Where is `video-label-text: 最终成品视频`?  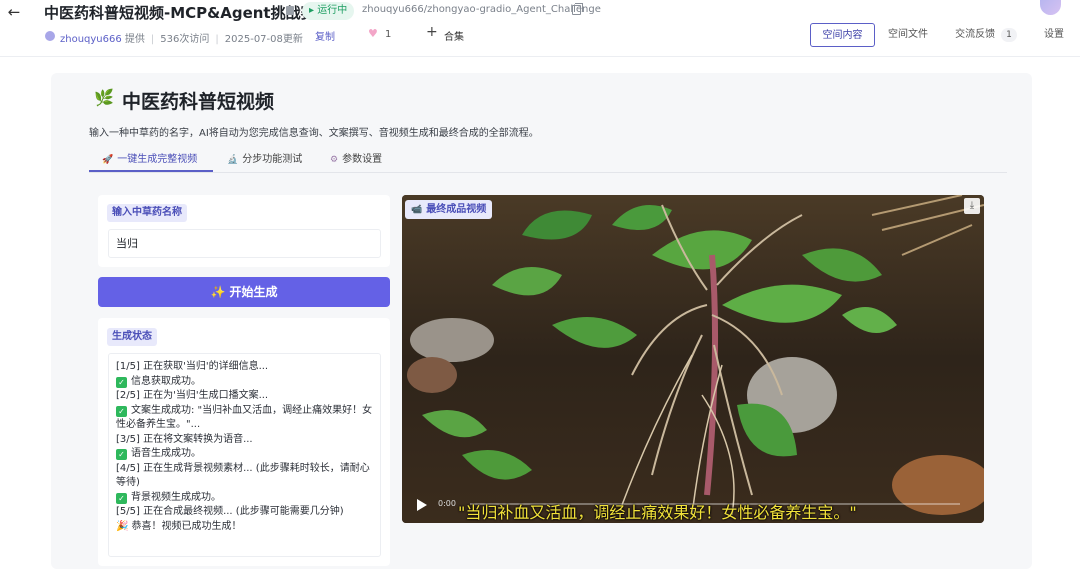 video-label-text: 最终成品视频 is located at coordinates (456, 209).